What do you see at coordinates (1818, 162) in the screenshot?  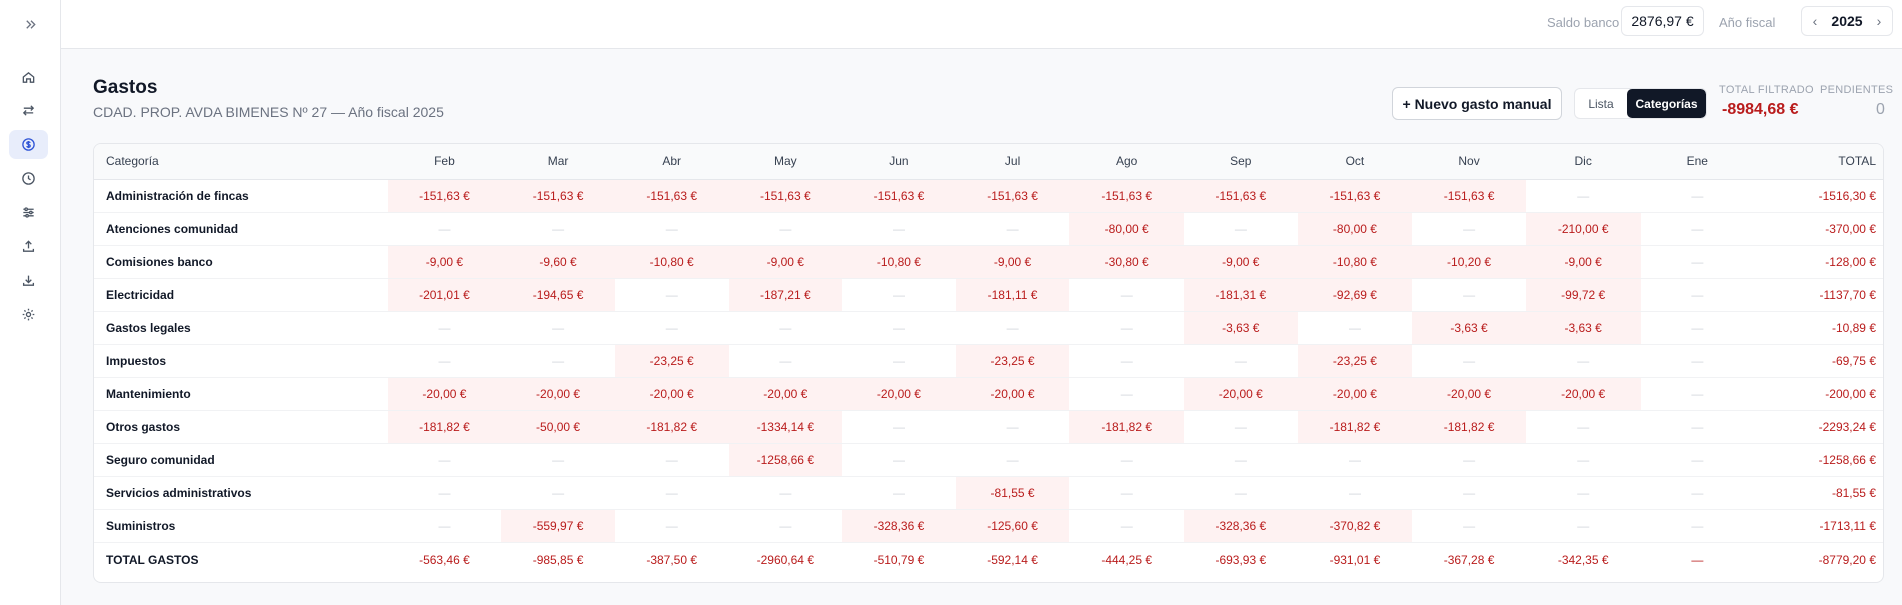 I see `column-header-total: TOTAL` at bounding box center [1818, 162].